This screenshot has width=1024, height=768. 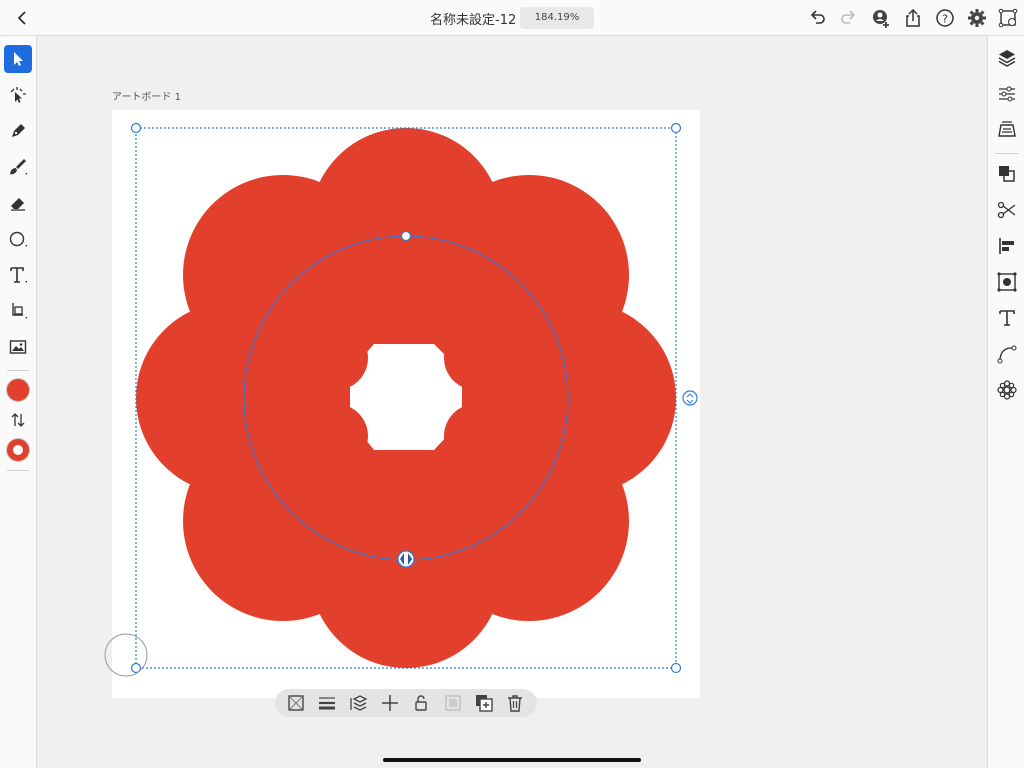 What do you see at coordinates (406, 703) in the screenshot?
I see `context-action-bar` at bounding box center [406, 703].